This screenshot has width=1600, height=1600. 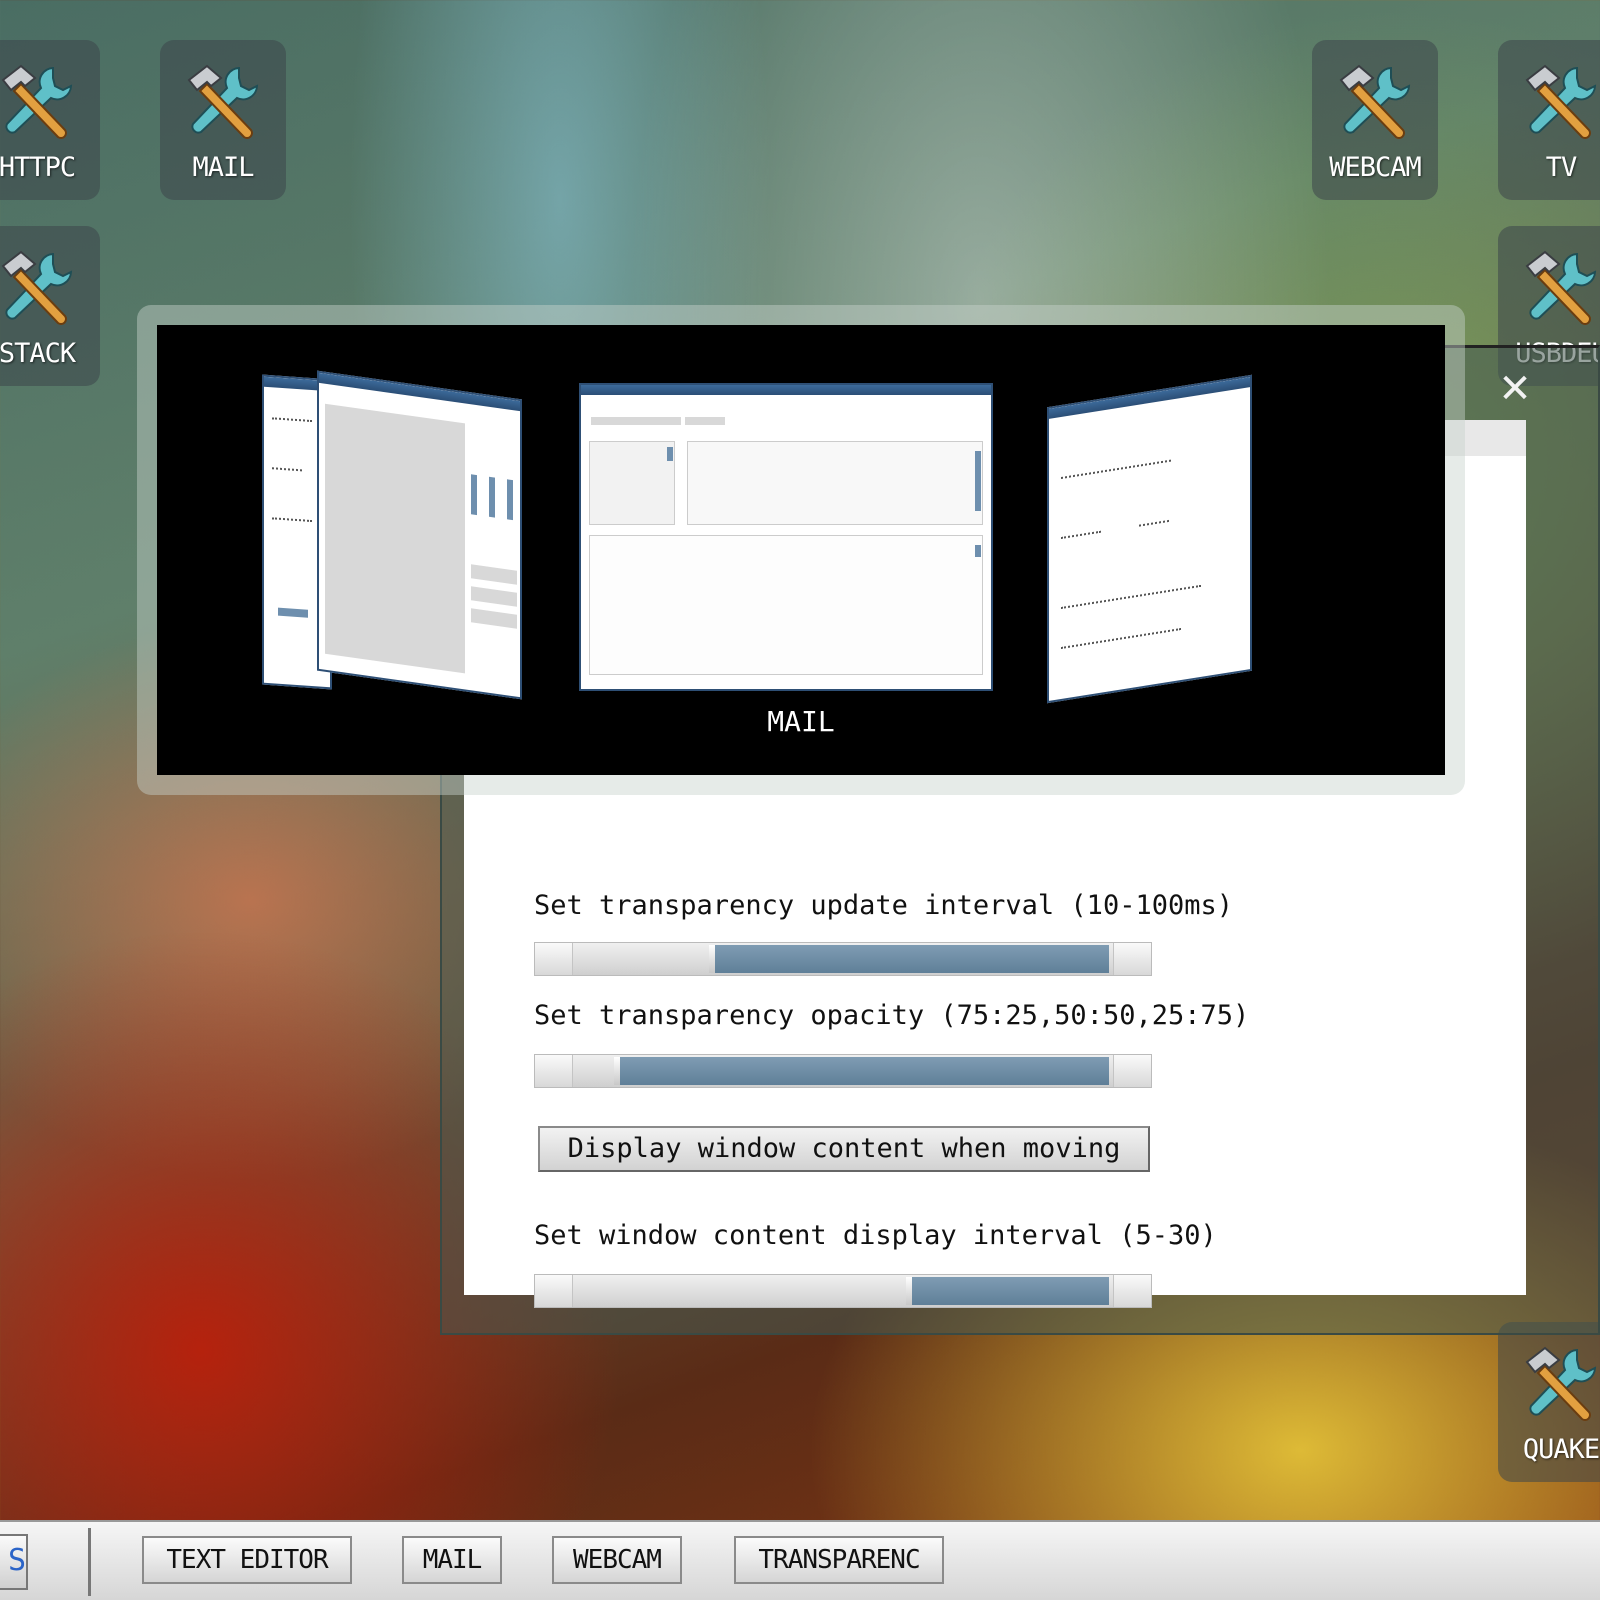 I want to click on desktop-icon-label: HTTPC, so click(x=38, y=167).